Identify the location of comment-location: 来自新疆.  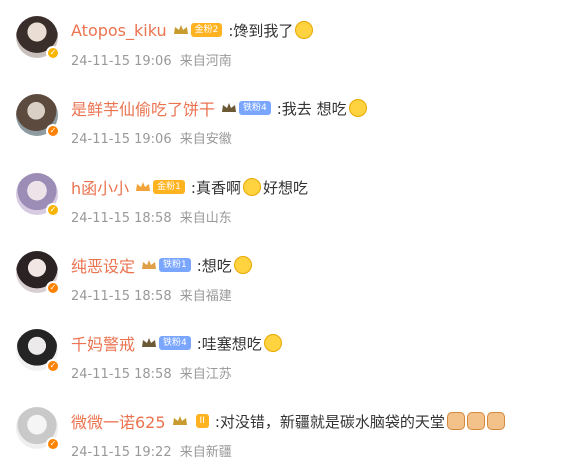
(205, 452).